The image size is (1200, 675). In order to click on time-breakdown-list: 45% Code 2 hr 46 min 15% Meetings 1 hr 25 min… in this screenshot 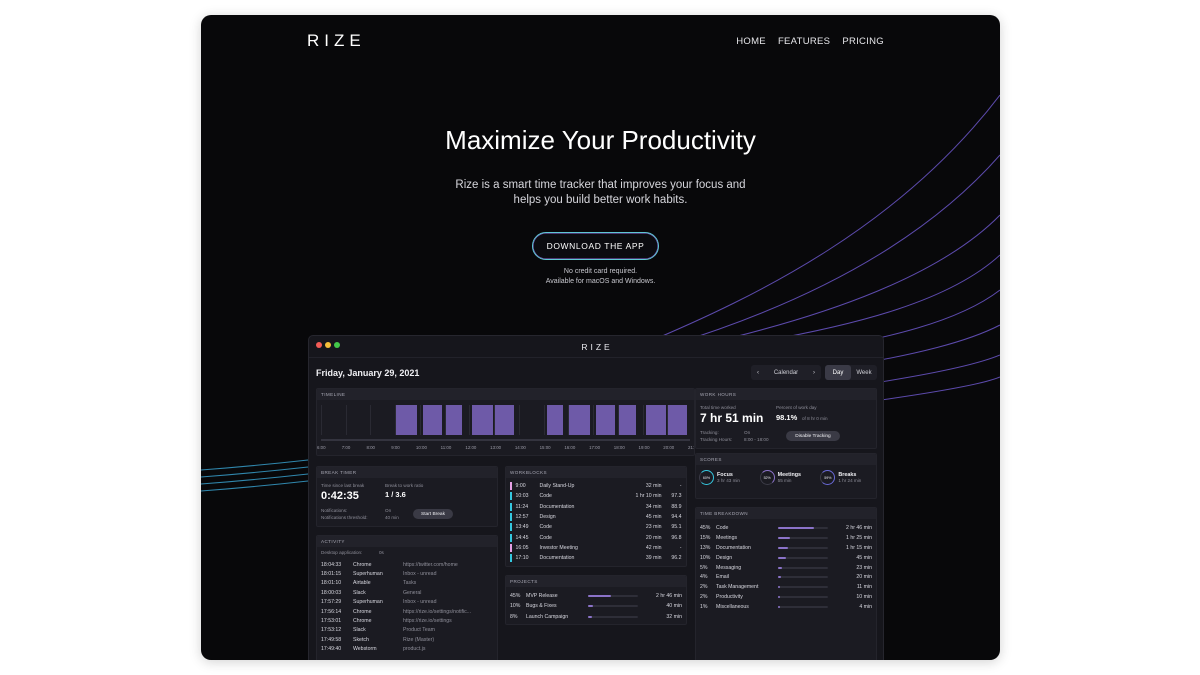, I will do `click(787, 567)`.